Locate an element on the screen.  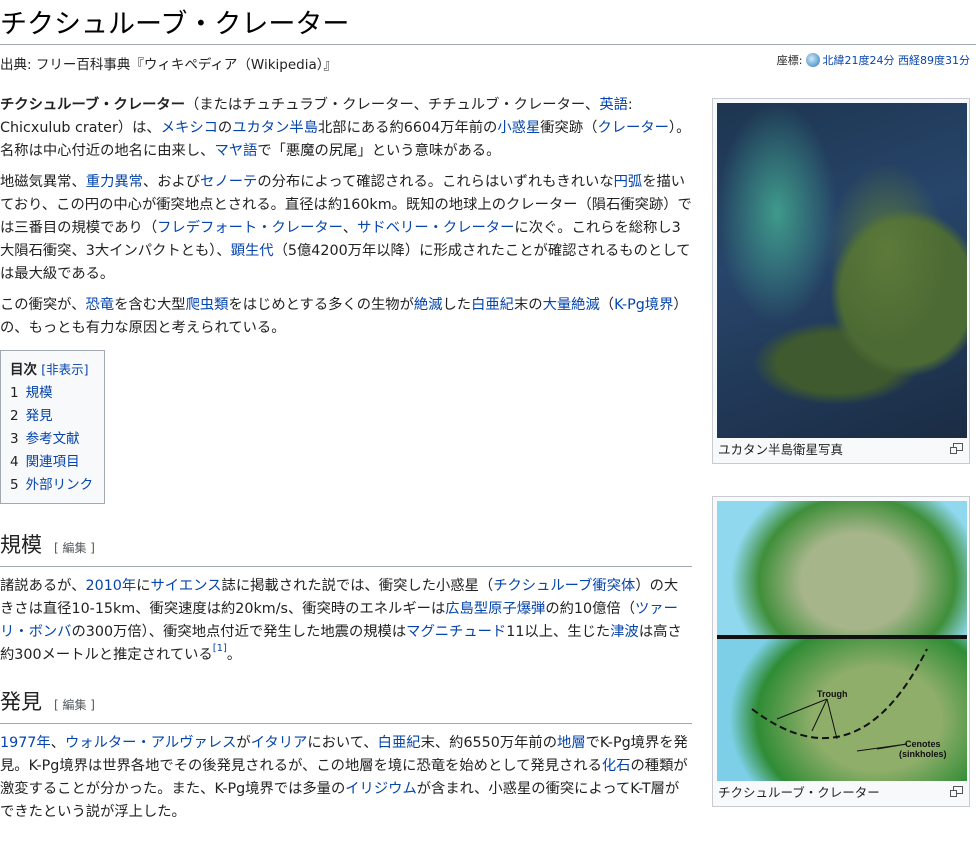
cenotes-label: Cenotes (sinkholes) is located at coordinates (923, 749).